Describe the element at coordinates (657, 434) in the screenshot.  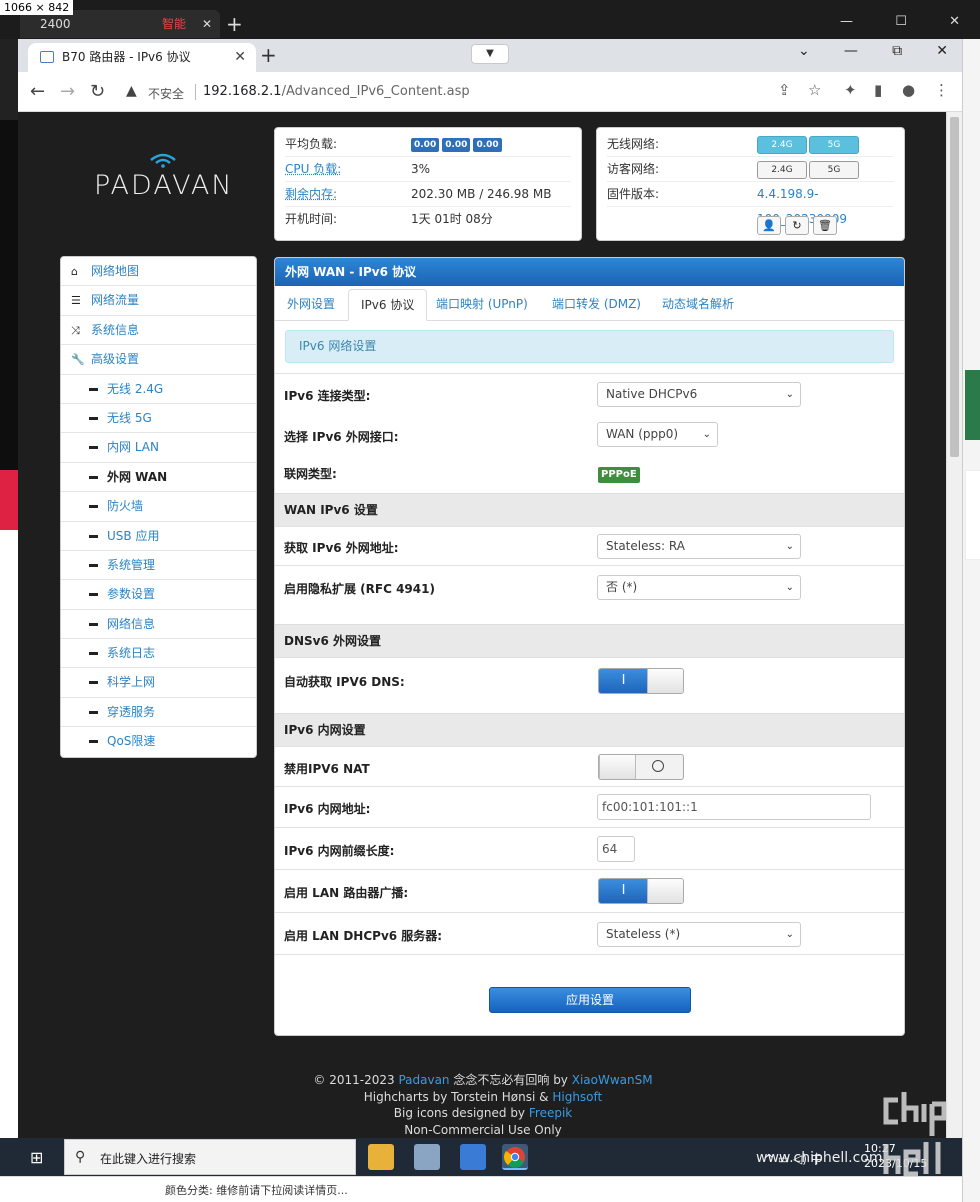
I see `wan-interface-select: WAN (ppp0) ⌄` at that location.